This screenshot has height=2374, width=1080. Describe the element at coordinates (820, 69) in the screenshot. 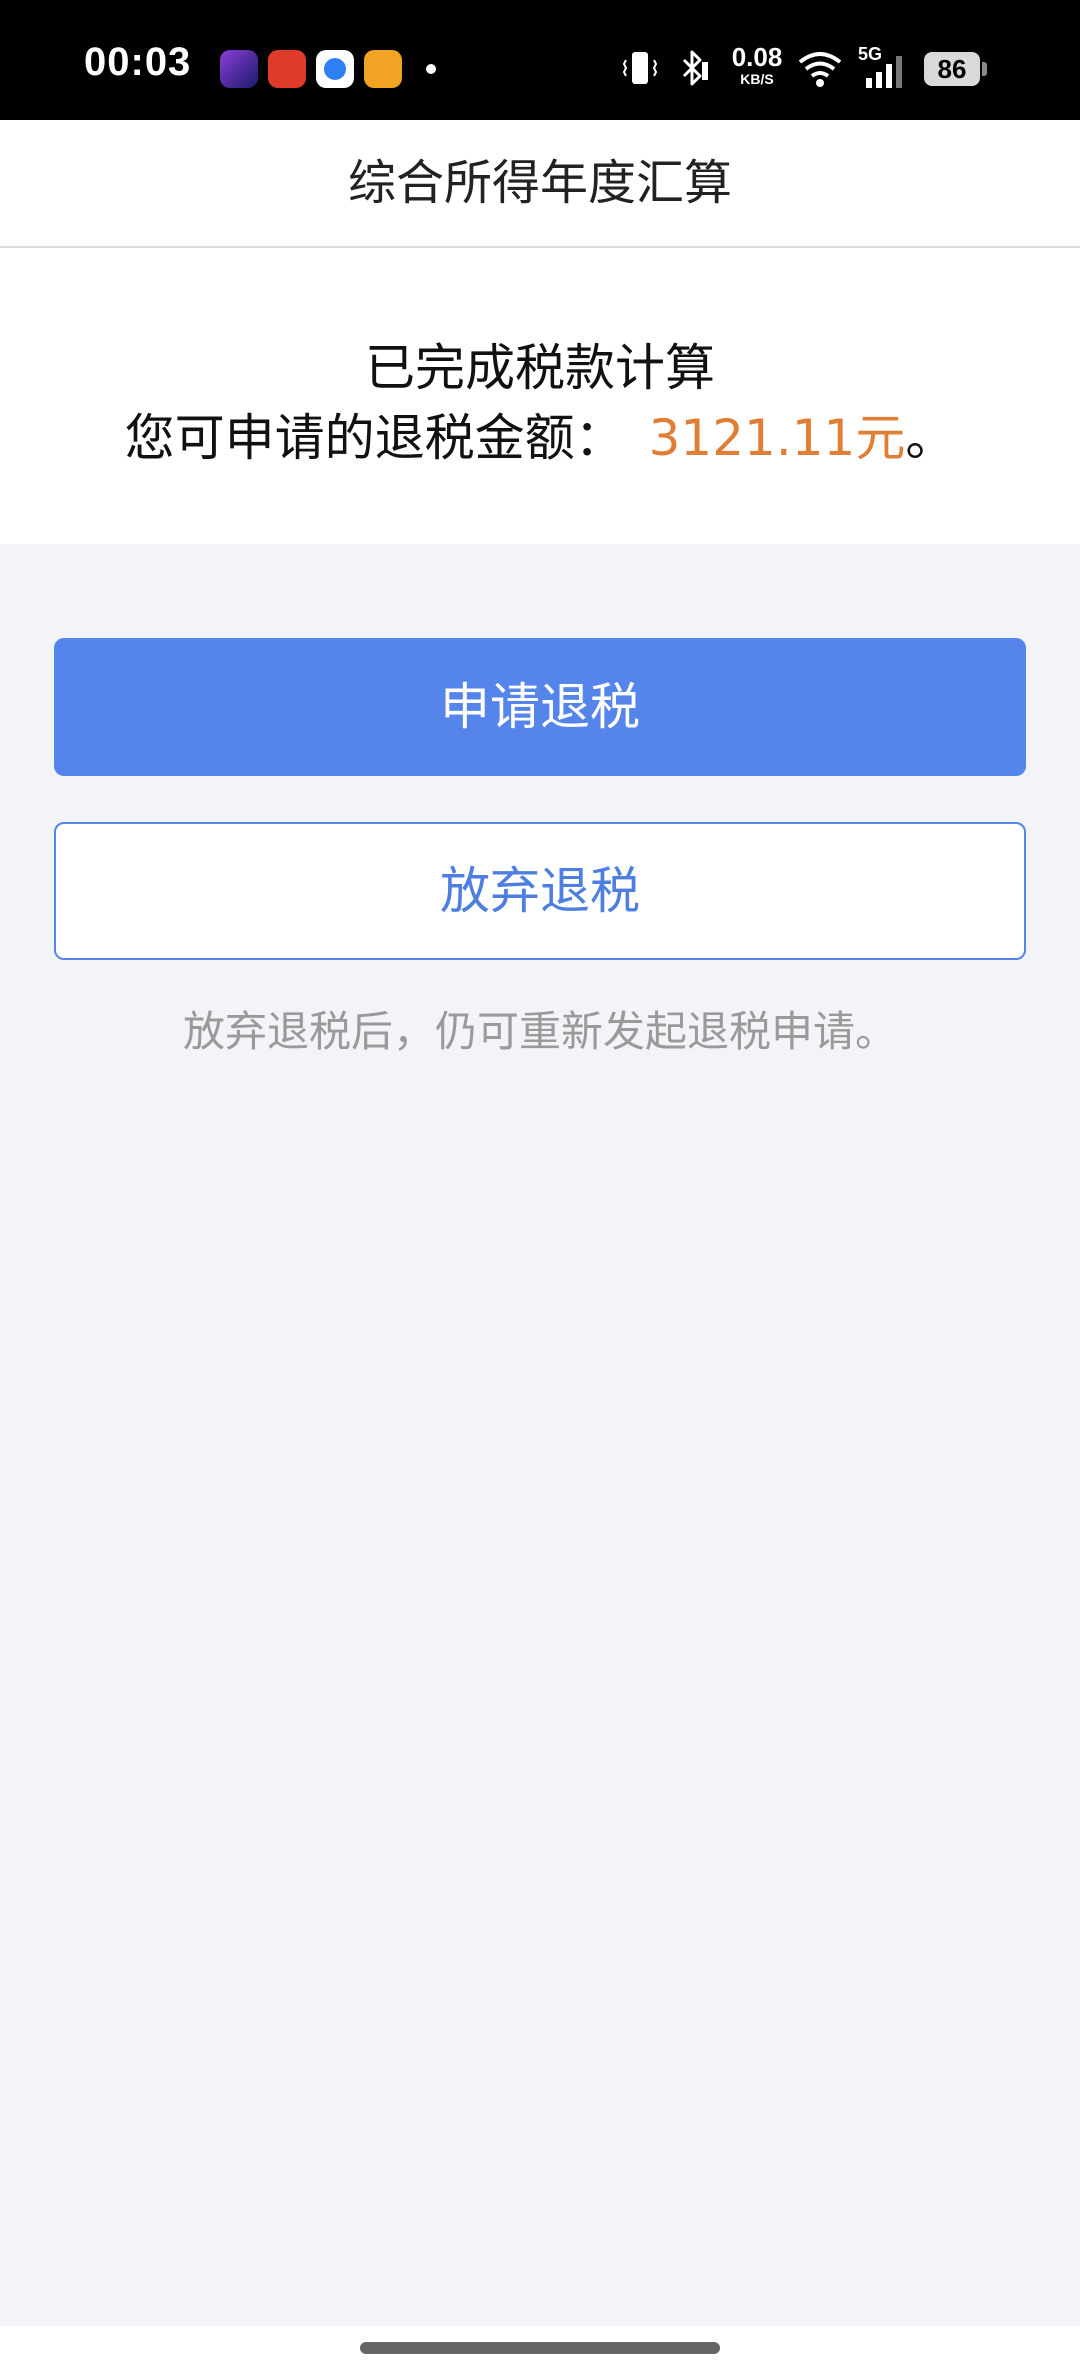

I see `wifi-icon` at that location.